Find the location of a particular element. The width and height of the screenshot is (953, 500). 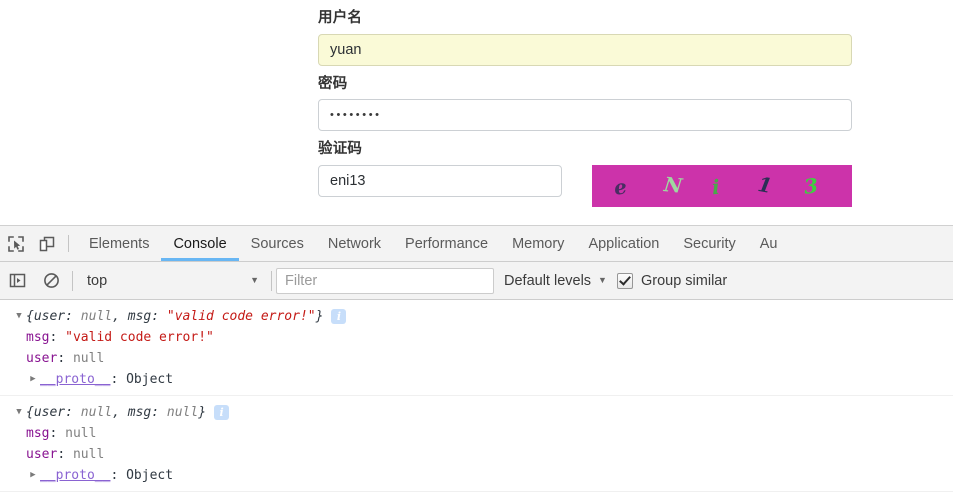

log-preview-text: {user: null, msg: "valid code error!"} is located at coordinates (175, 316).